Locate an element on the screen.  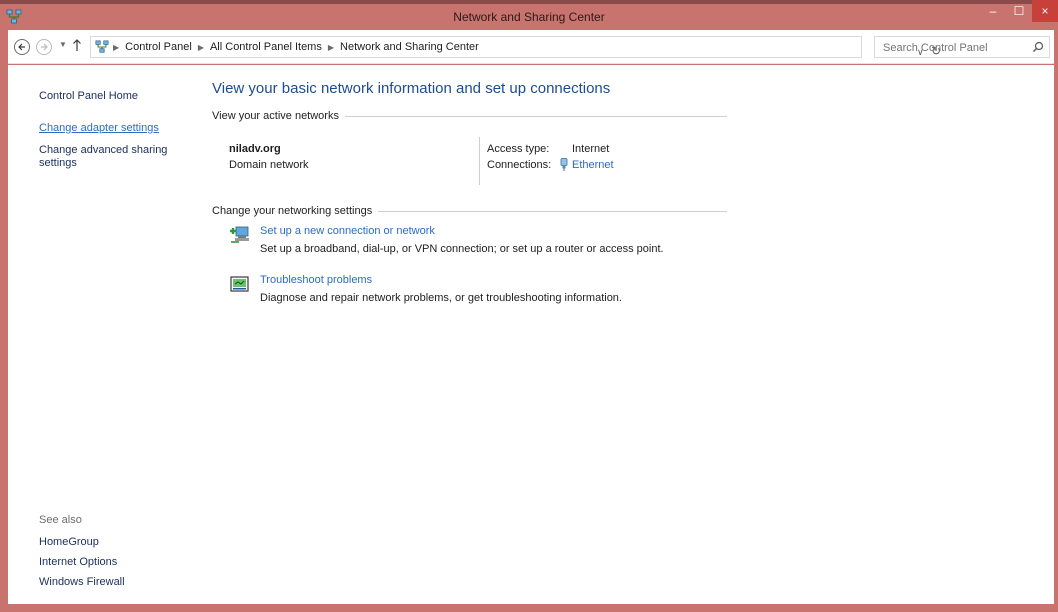
search-icon is located at coordinates (1038, 47).